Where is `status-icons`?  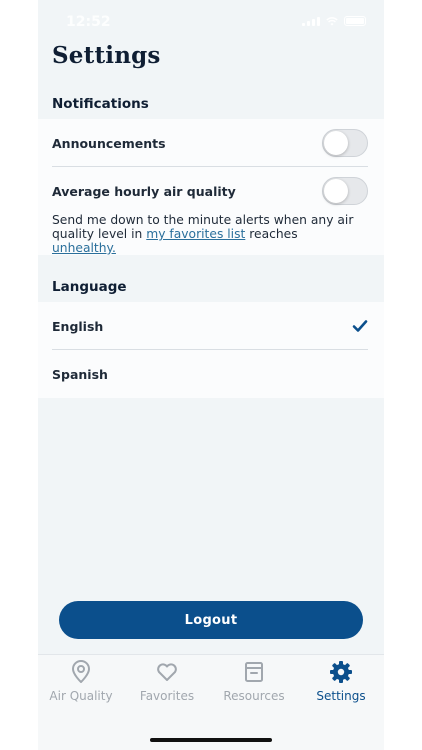 status-icons is located at coordinates (334, 21).